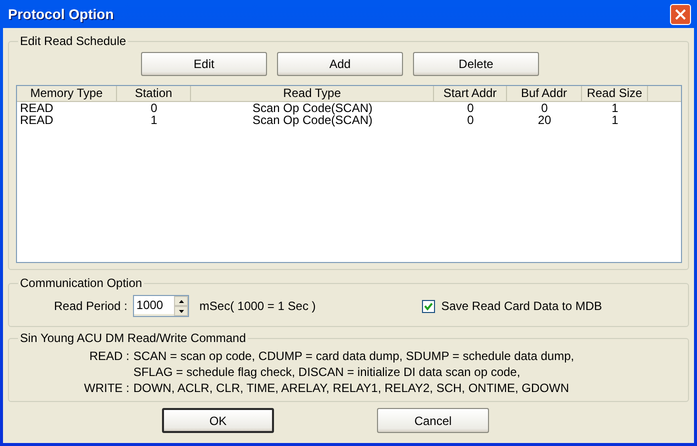  I want to click on action-button: Edit, so click(204, 64).